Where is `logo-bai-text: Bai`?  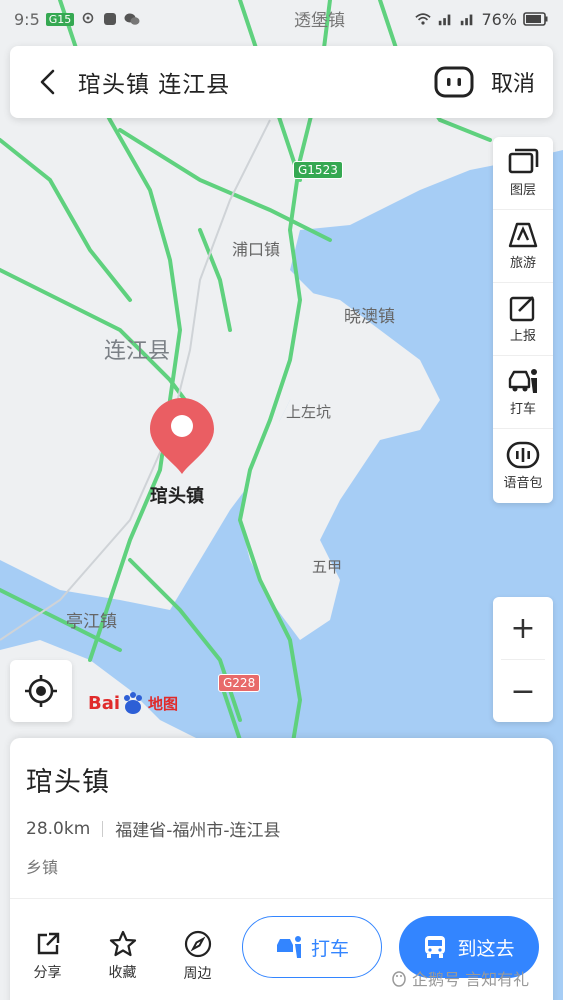
logo-bai-text: Bai is located at coordinates (104, 703).